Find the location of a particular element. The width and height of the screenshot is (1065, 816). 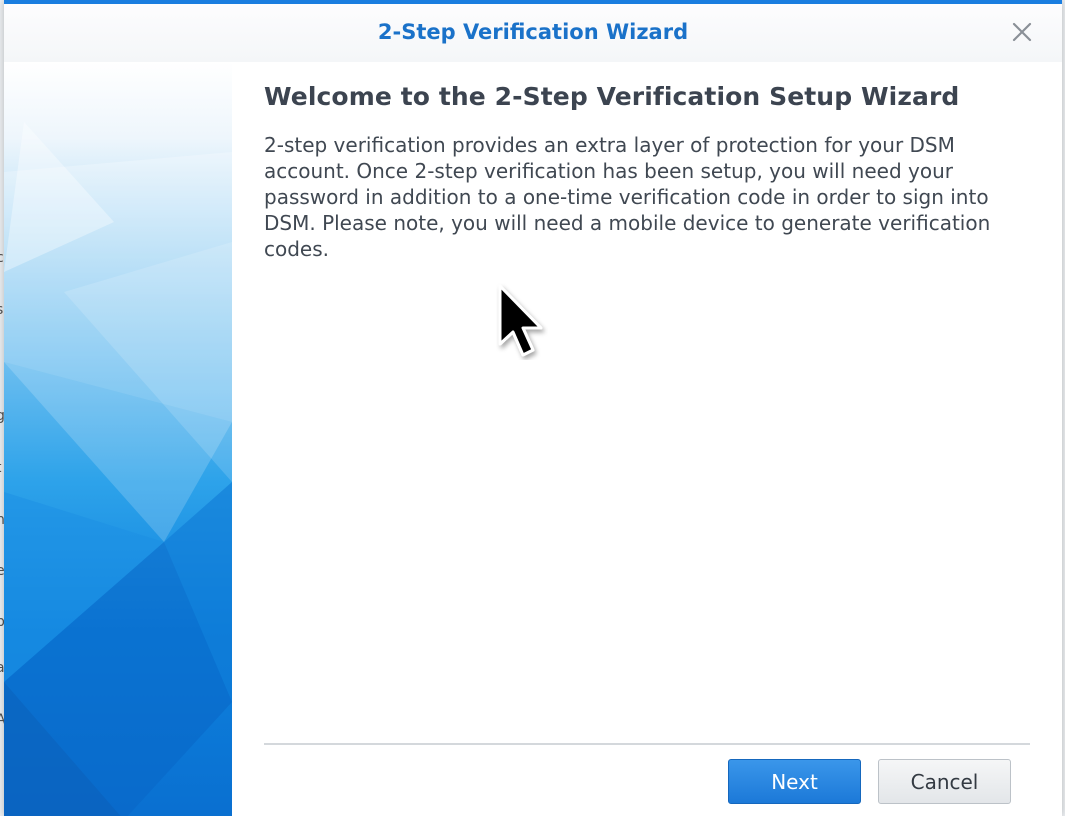

next-button: Next is located at coordinates (794, 781).